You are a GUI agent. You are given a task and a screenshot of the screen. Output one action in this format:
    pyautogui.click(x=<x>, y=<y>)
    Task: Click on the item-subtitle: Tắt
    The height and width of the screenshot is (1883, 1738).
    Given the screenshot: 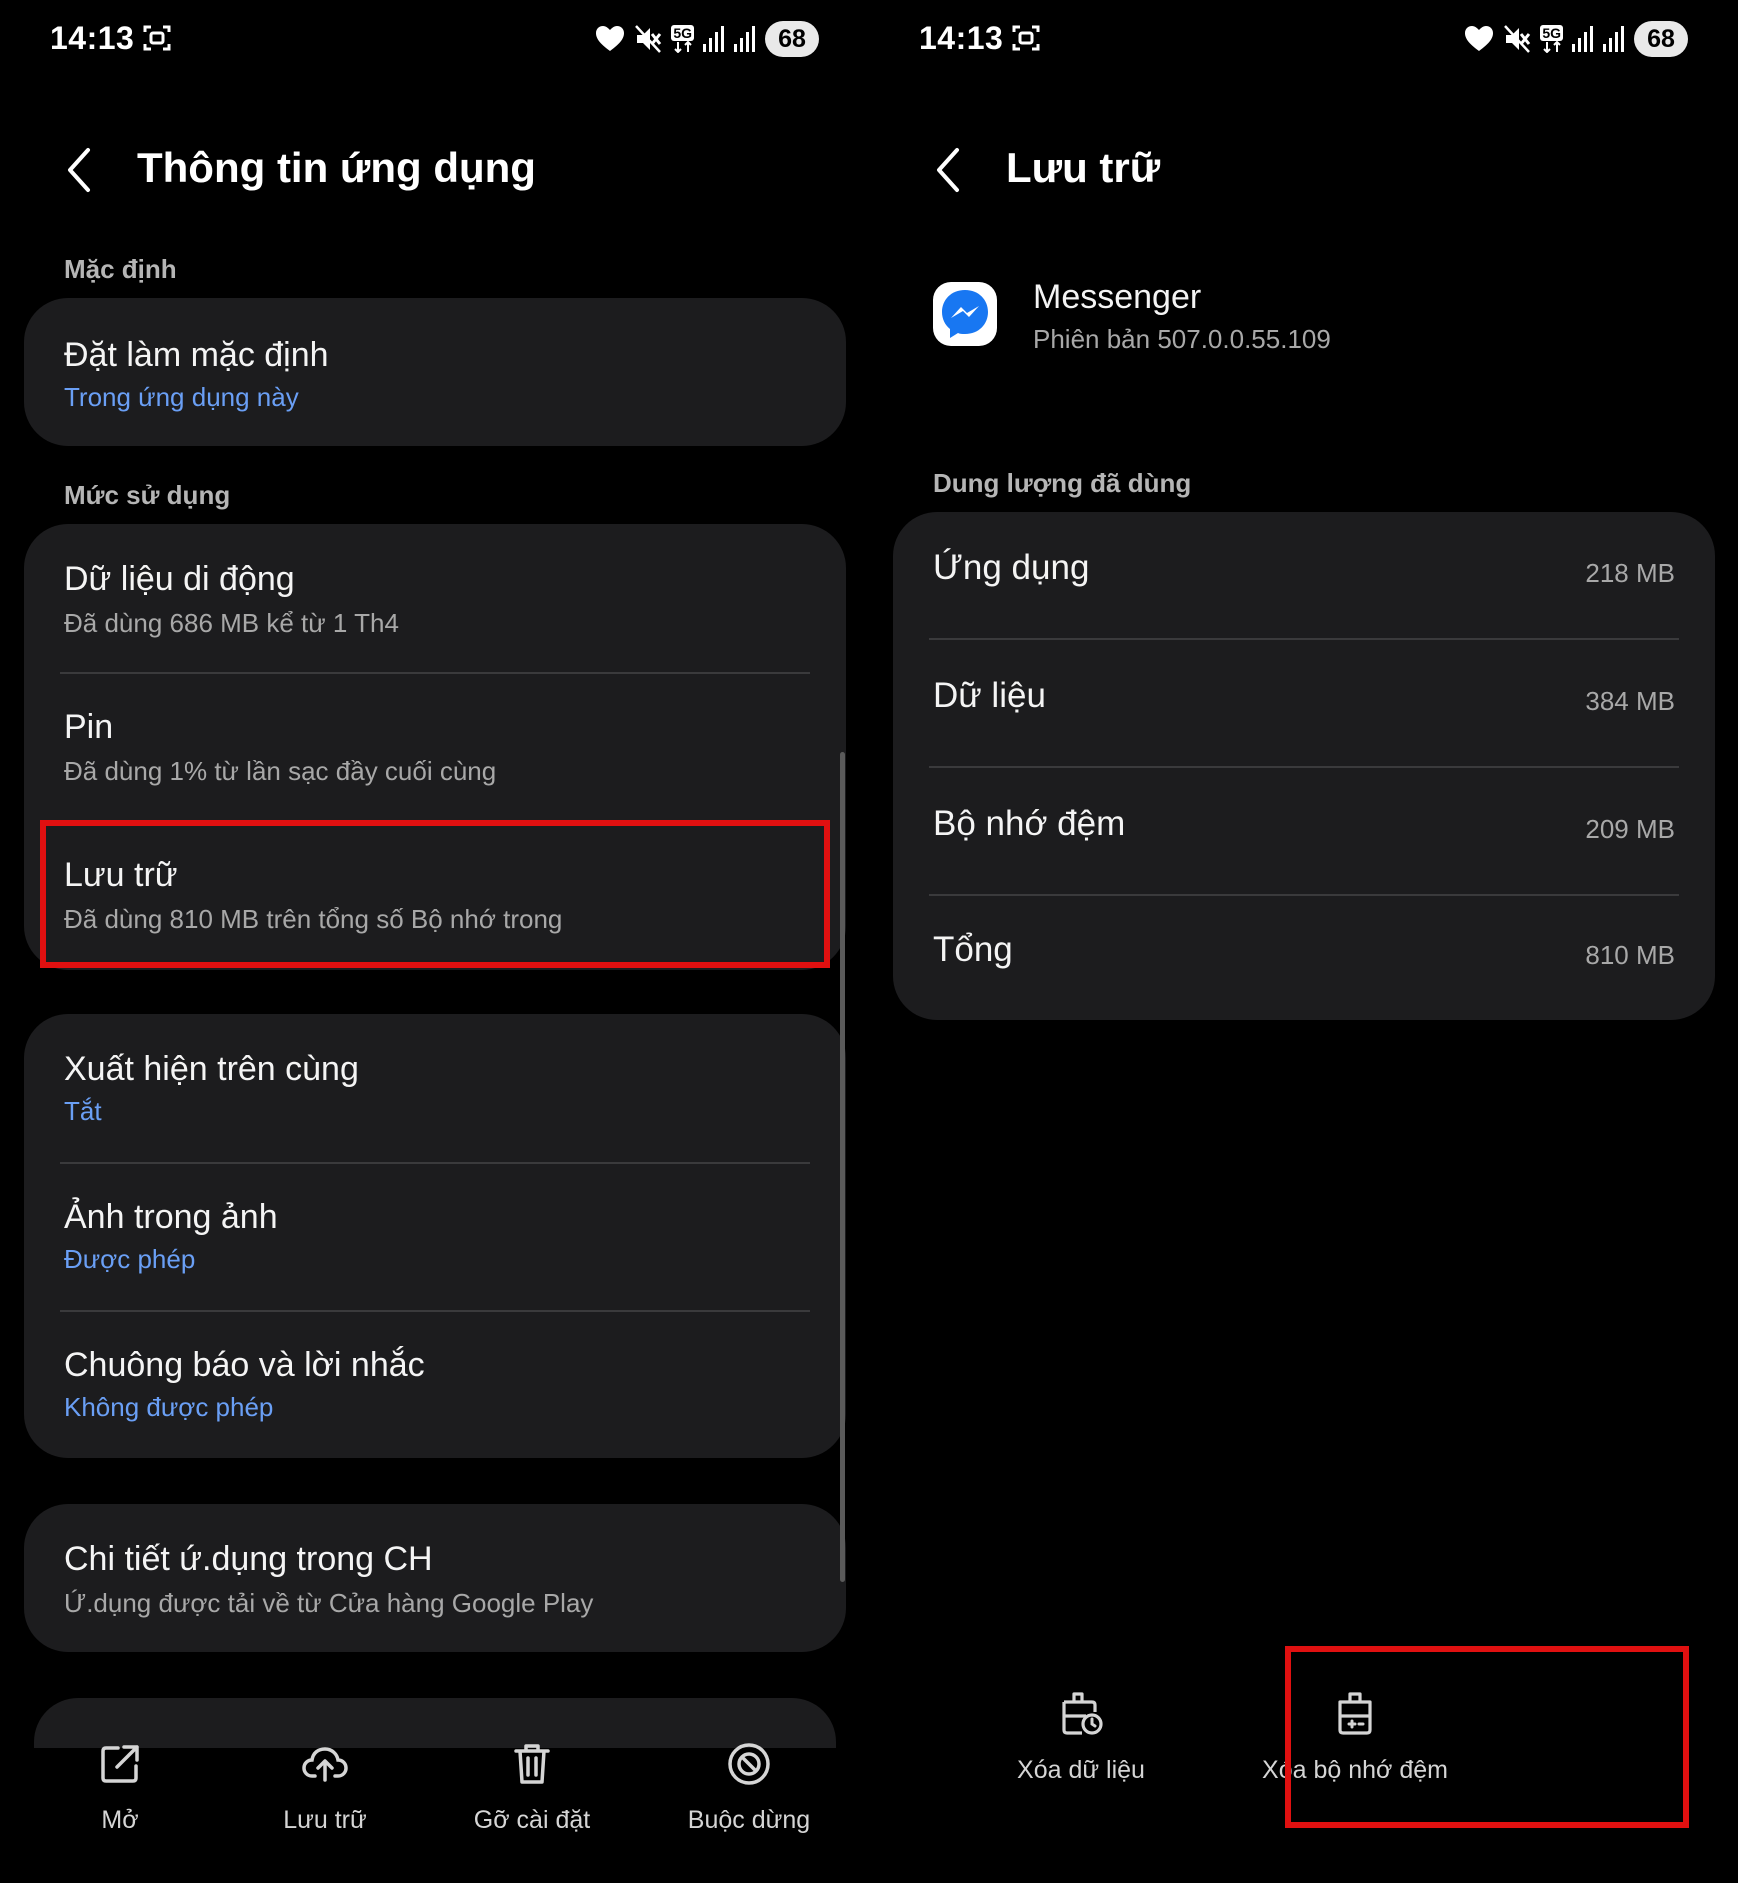 What is the action you would take?
    pyautogui.click(x=83, y=1111)
    